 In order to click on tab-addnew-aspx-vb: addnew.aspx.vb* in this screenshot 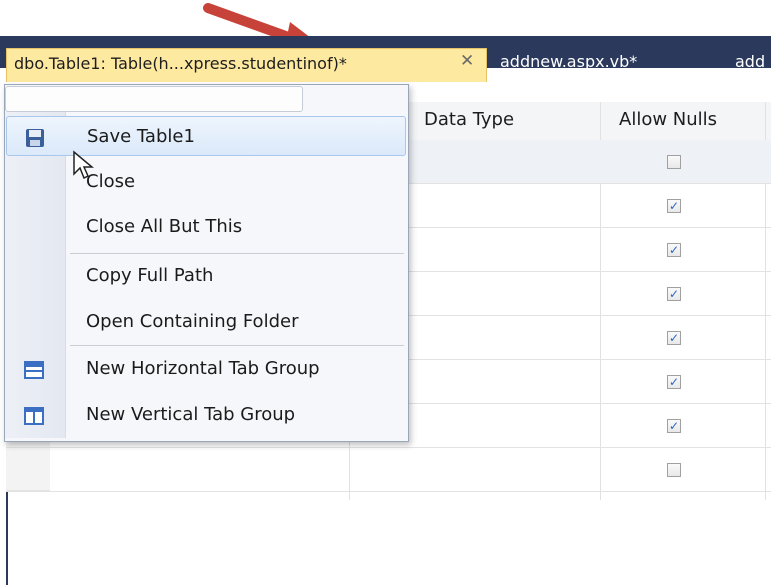, I will do `click(568, 61)`.